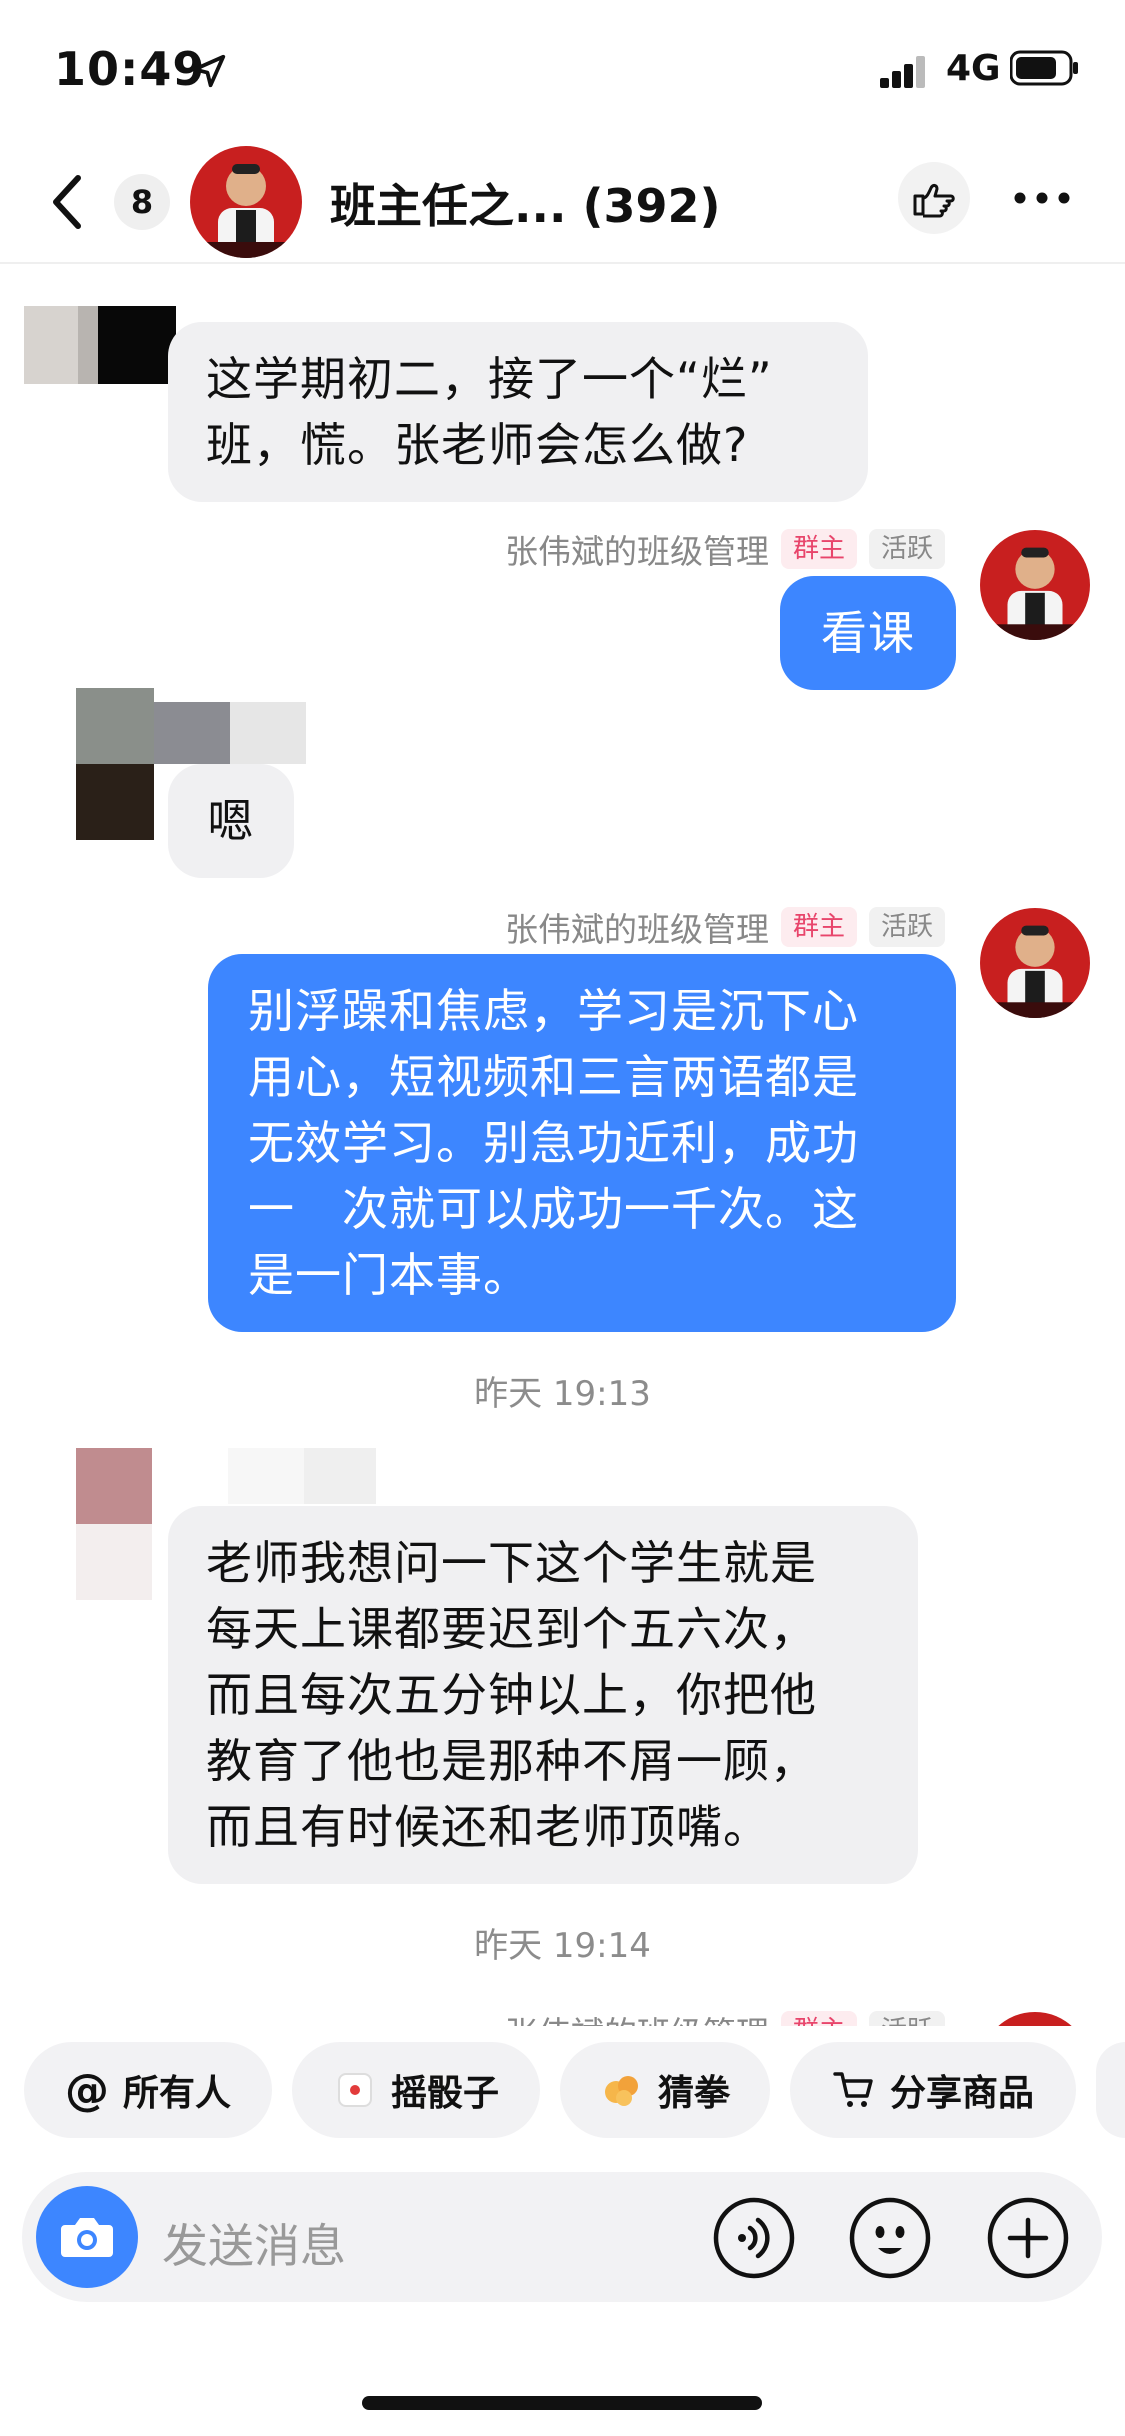  What do you see at coordinates (100, 345) in the screenshot?
I see `user-avatar-blurred` at bounding box center [100, 345].